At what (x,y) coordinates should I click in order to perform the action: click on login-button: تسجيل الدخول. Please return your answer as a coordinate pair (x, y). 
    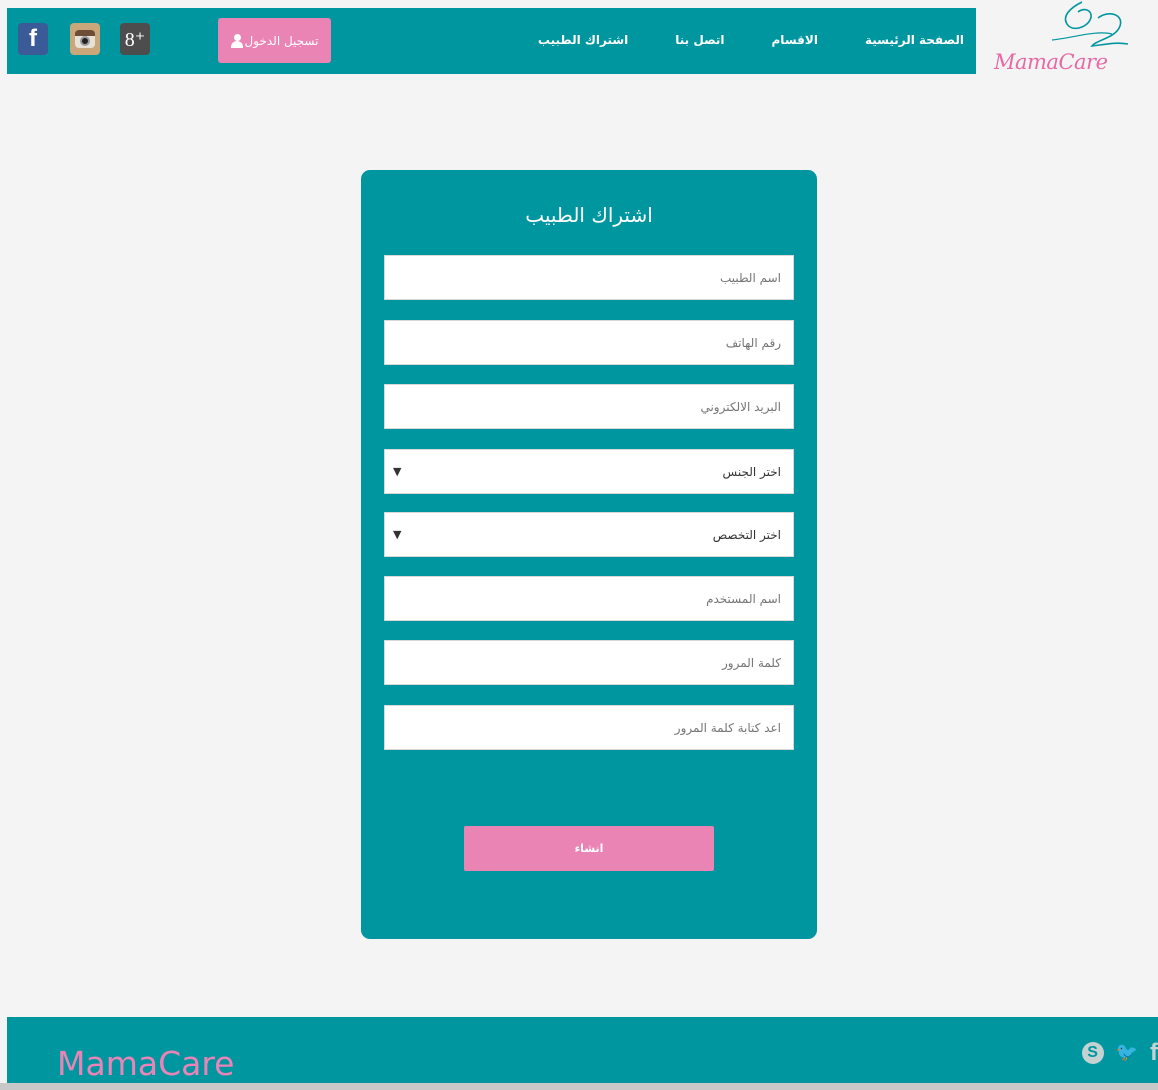
    Looking at the image, I should click on (274, 40).